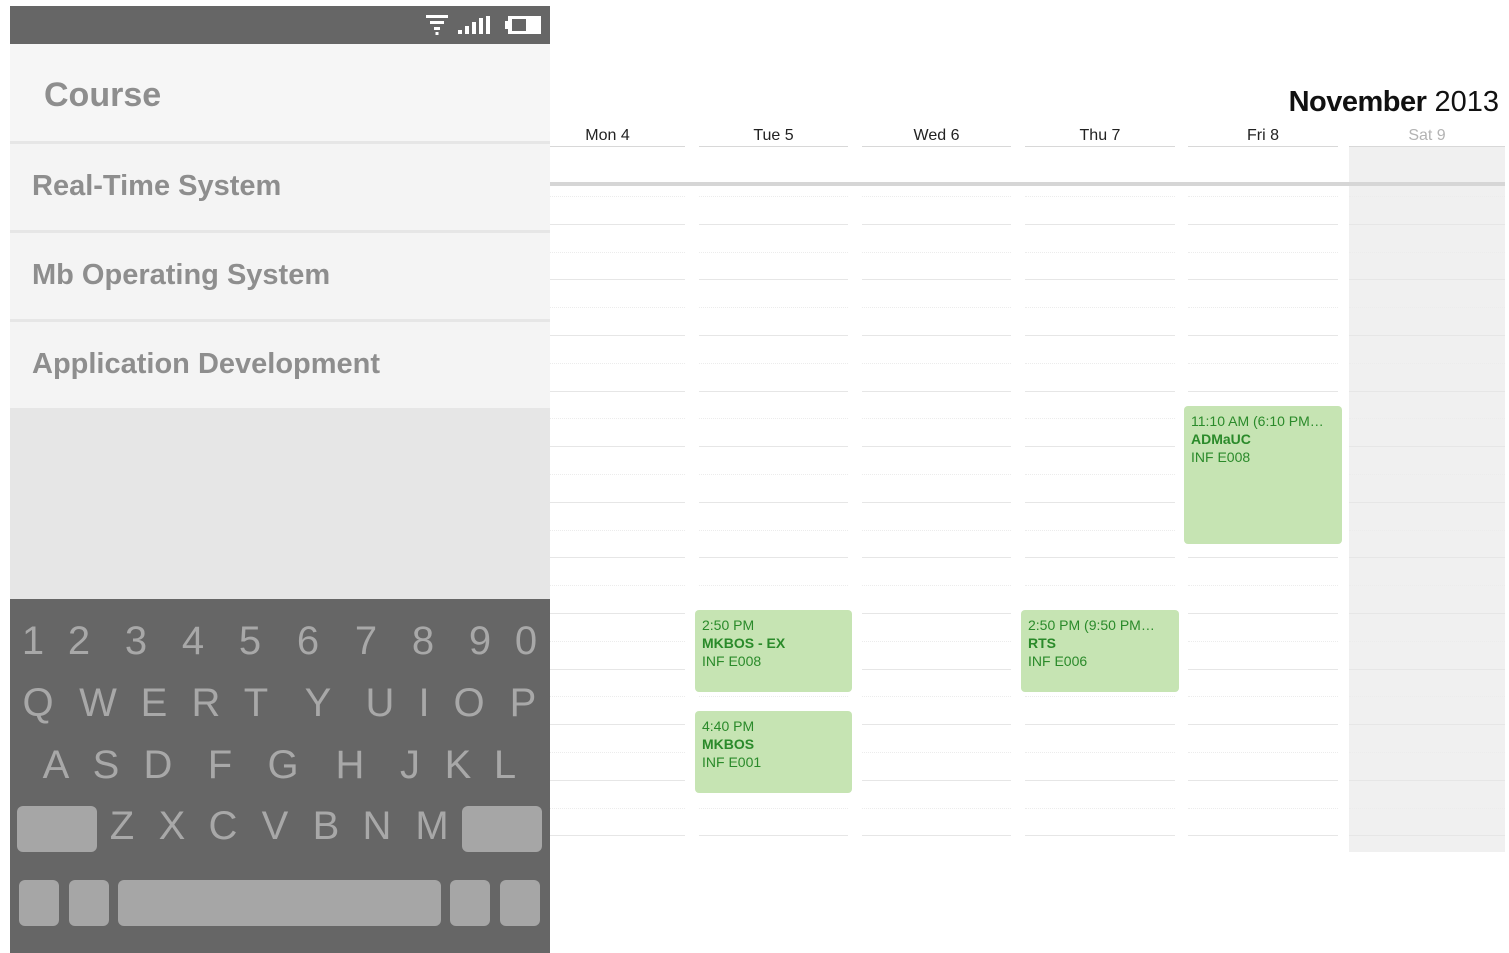 The height and width of the screenshot is (953, 1509). I want to click on key-7: 7, so click(366, 641).